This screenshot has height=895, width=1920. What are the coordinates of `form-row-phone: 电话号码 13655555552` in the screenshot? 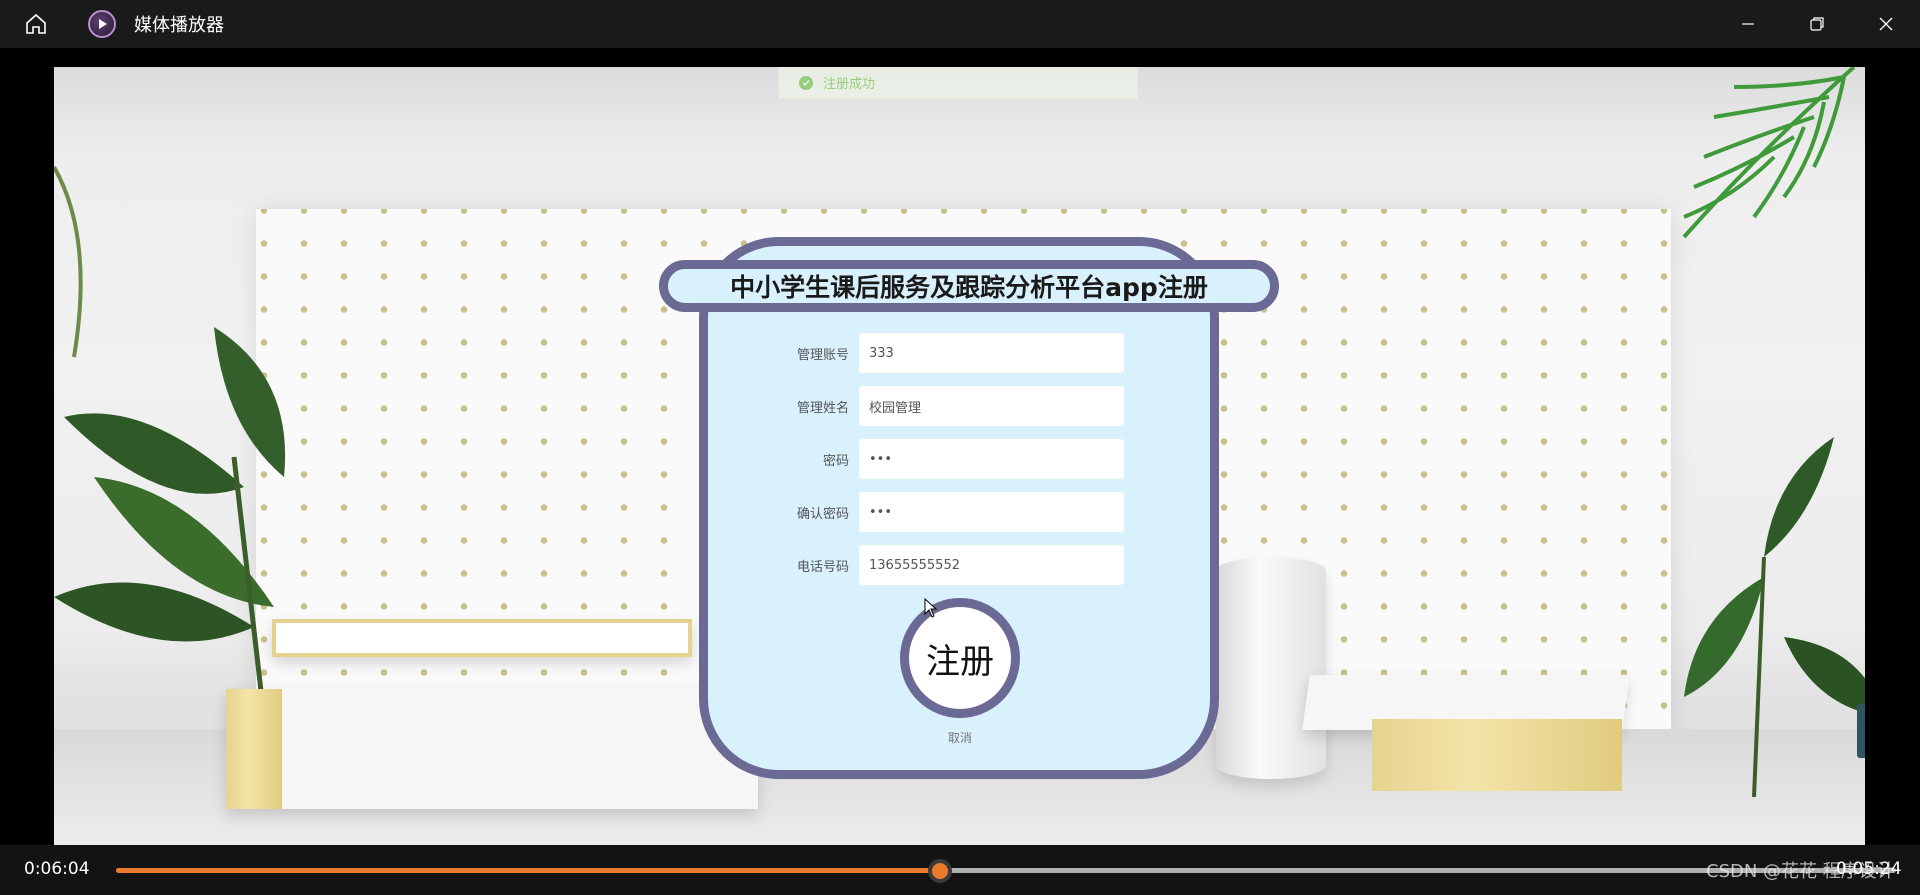 It's located at (944, 565).